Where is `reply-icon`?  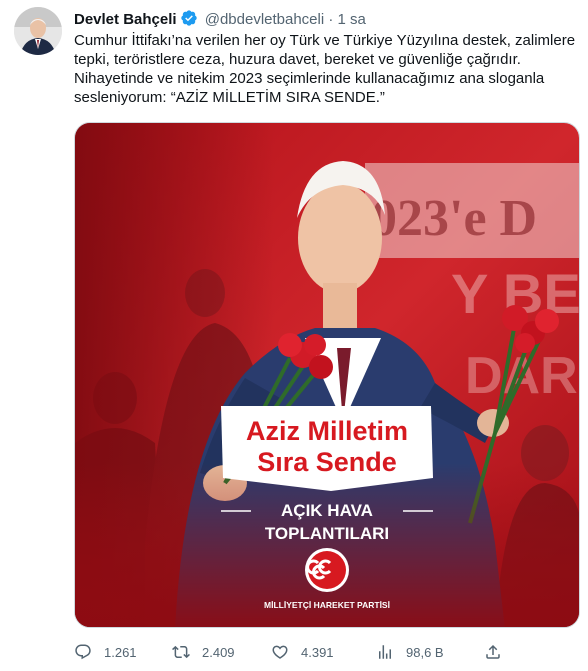 reply-icon is located at coordinates (83, 652).